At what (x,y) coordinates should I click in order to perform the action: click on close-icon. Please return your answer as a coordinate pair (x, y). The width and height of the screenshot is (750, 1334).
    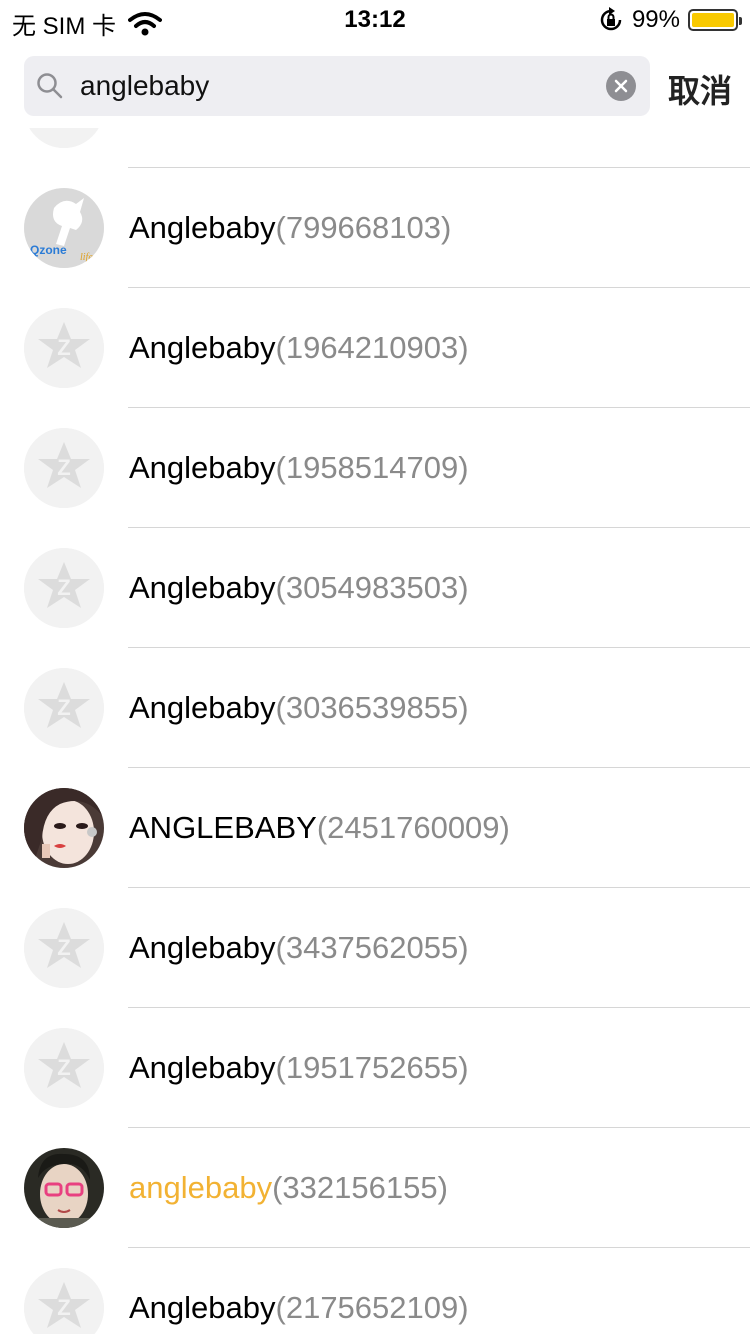
    Looking at the image, I should click on (621, 86).